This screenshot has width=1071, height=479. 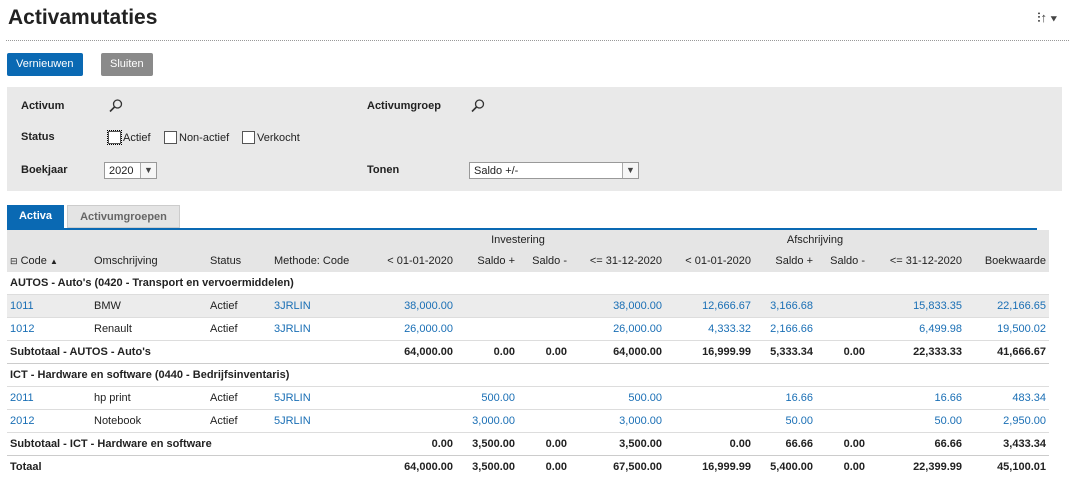 What do you see at coordinates (709, 261) in the screenshot?
I see `column-header-afs-begin: < 01-01-2020` at bounding box center [709, 261].